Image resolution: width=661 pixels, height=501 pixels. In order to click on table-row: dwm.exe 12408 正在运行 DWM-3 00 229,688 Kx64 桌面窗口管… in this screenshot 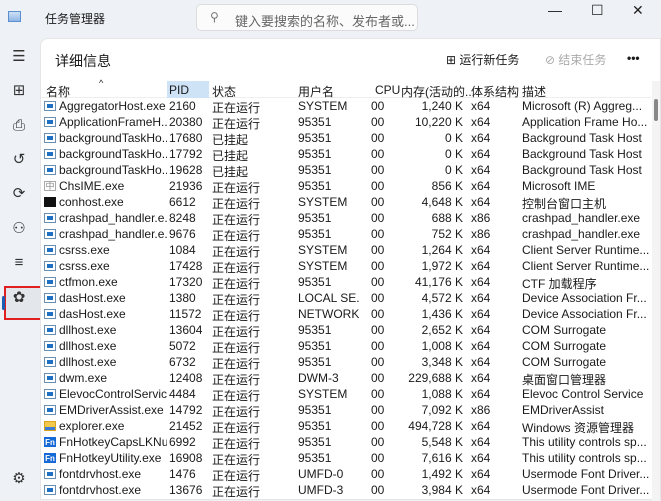, I will do `click(346, 378)`.